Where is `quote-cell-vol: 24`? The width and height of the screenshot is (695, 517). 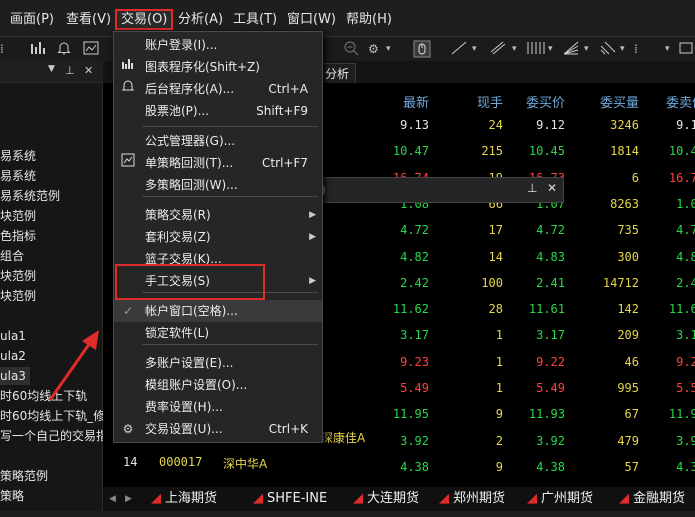 quote-cell-vol: 24 is located at coordinates (495, 125).